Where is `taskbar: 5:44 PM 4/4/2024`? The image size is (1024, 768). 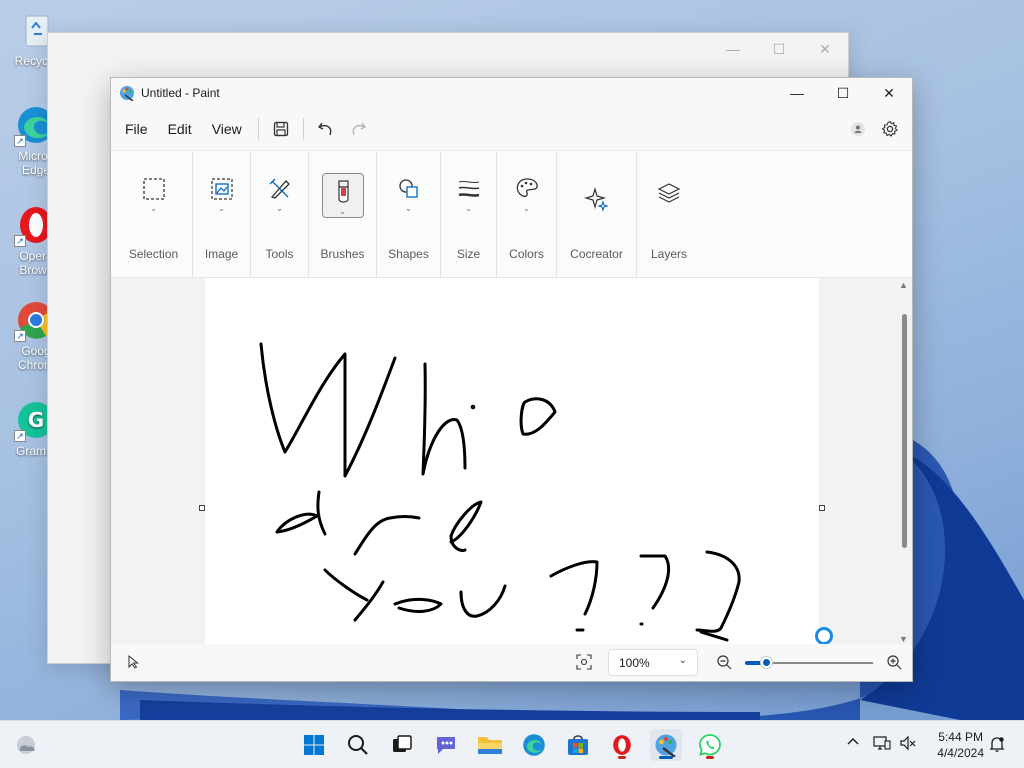
taskbar: 5:44 PM 4/4/2024 is located at coordinates (512, 744).